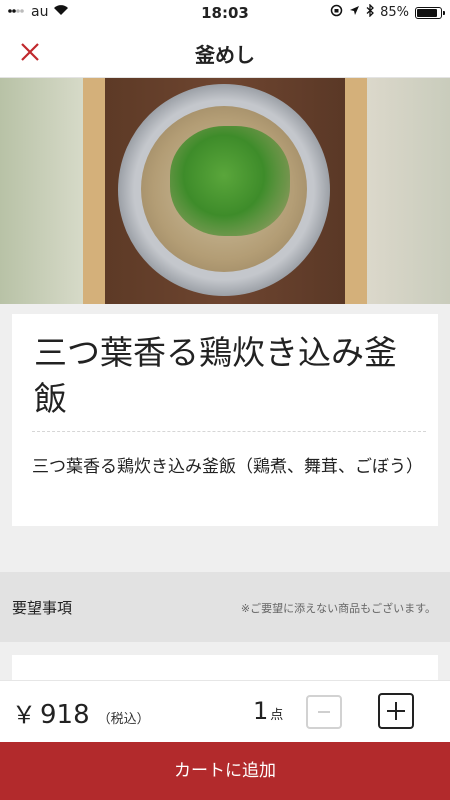 Image resolution: width=450 pixels, height=800 pixels. Describe the element at coordinates (336, 12) in the screenshot. I see `orientation-lock-icon` at that location.